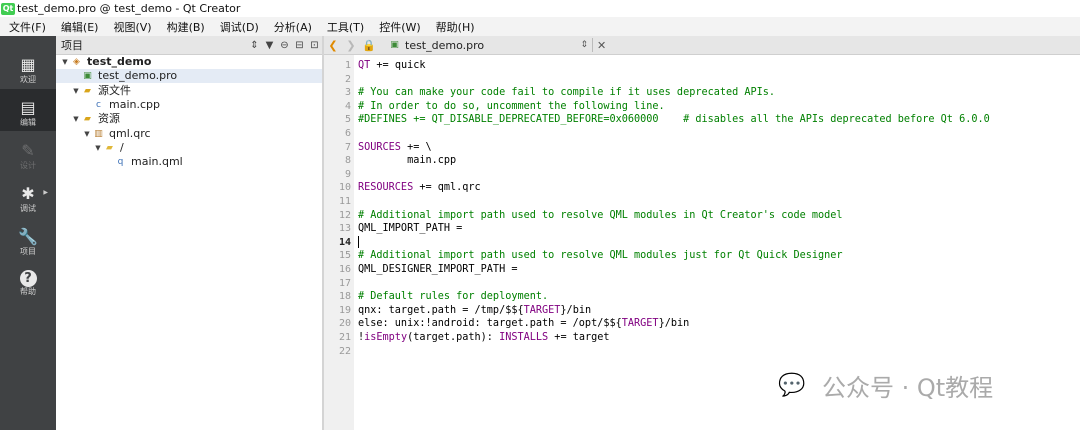  Describe the element at coordinates (284, 45) in the screenshot. I see `link-editor-icon: ⊖` at that location.